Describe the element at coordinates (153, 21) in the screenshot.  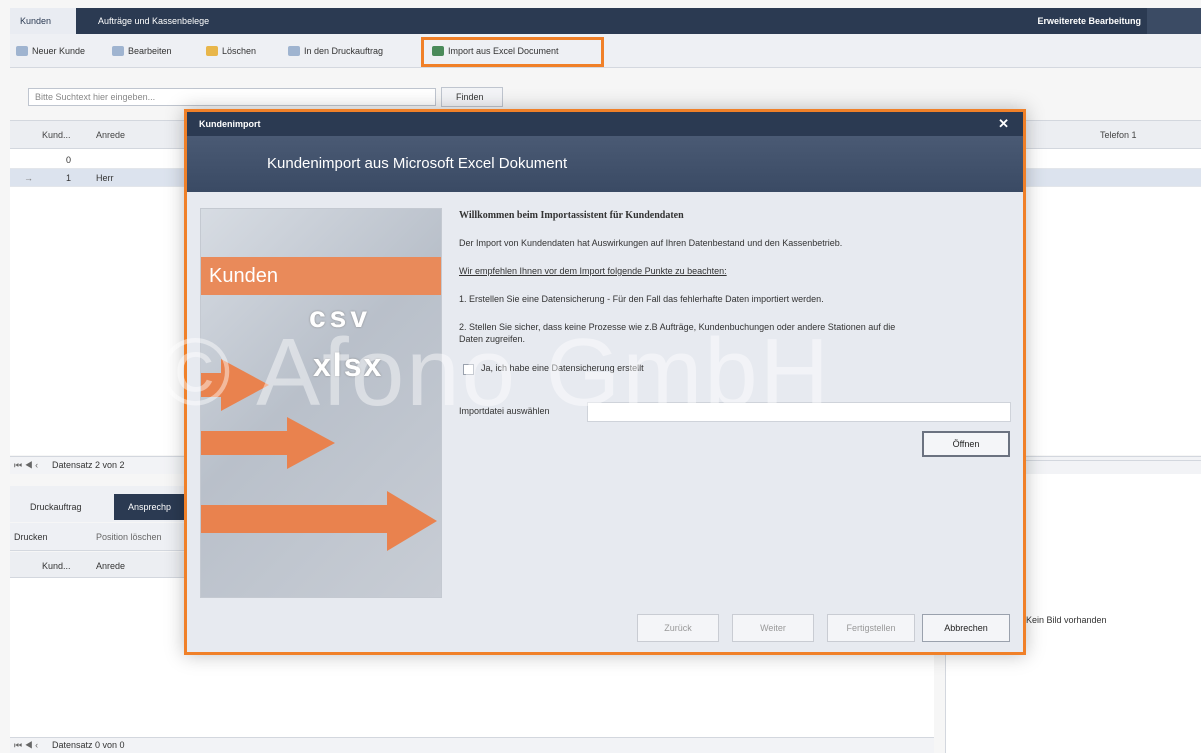
I see `tab-auftraege: Aufträge und Kassenbelege` at that location.